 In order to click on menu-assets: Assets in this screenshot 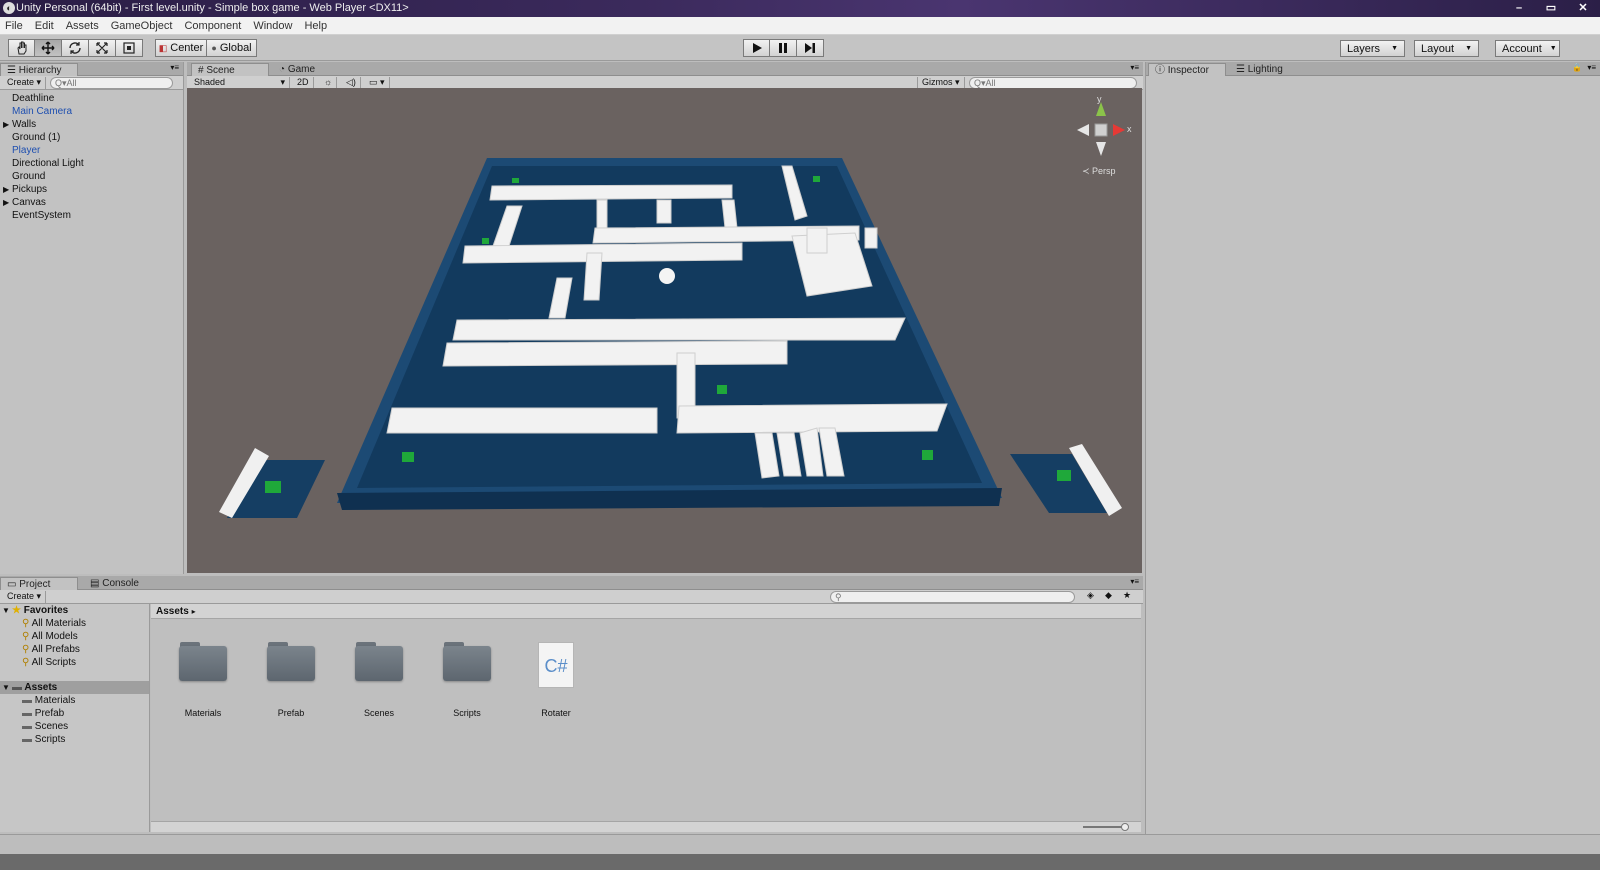, I will do `click(82, 26)`.